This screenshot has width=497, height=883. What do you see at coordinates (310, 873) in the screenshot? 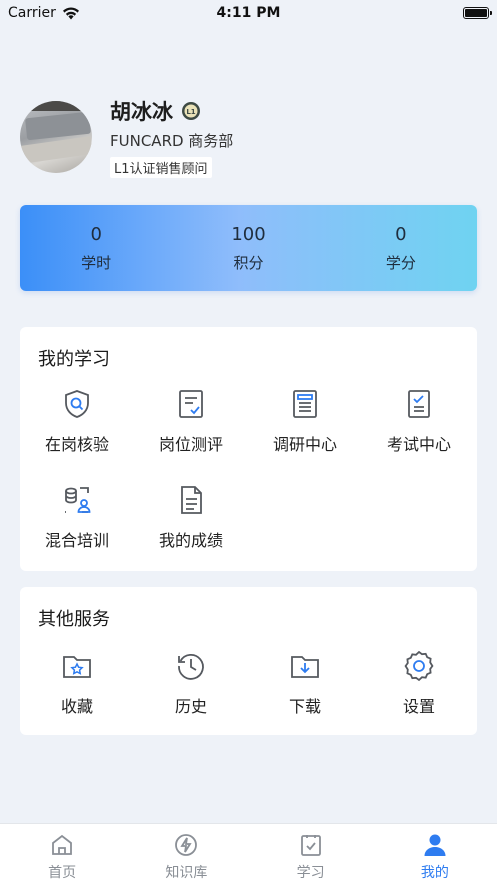
I see `tab-label: 学习` at bounding box center [310, 873].